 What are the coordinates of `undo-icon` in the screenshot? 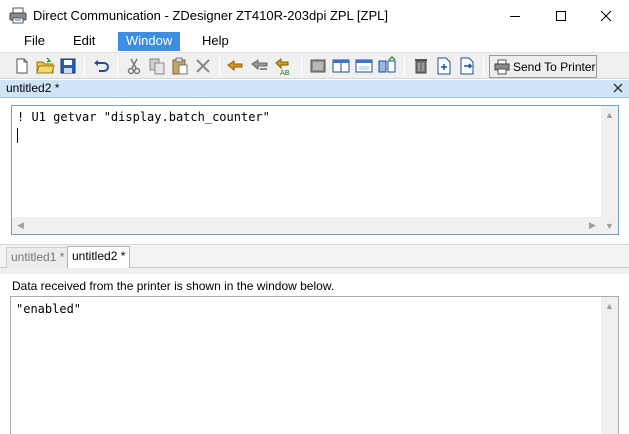 It's located at (101, 66).